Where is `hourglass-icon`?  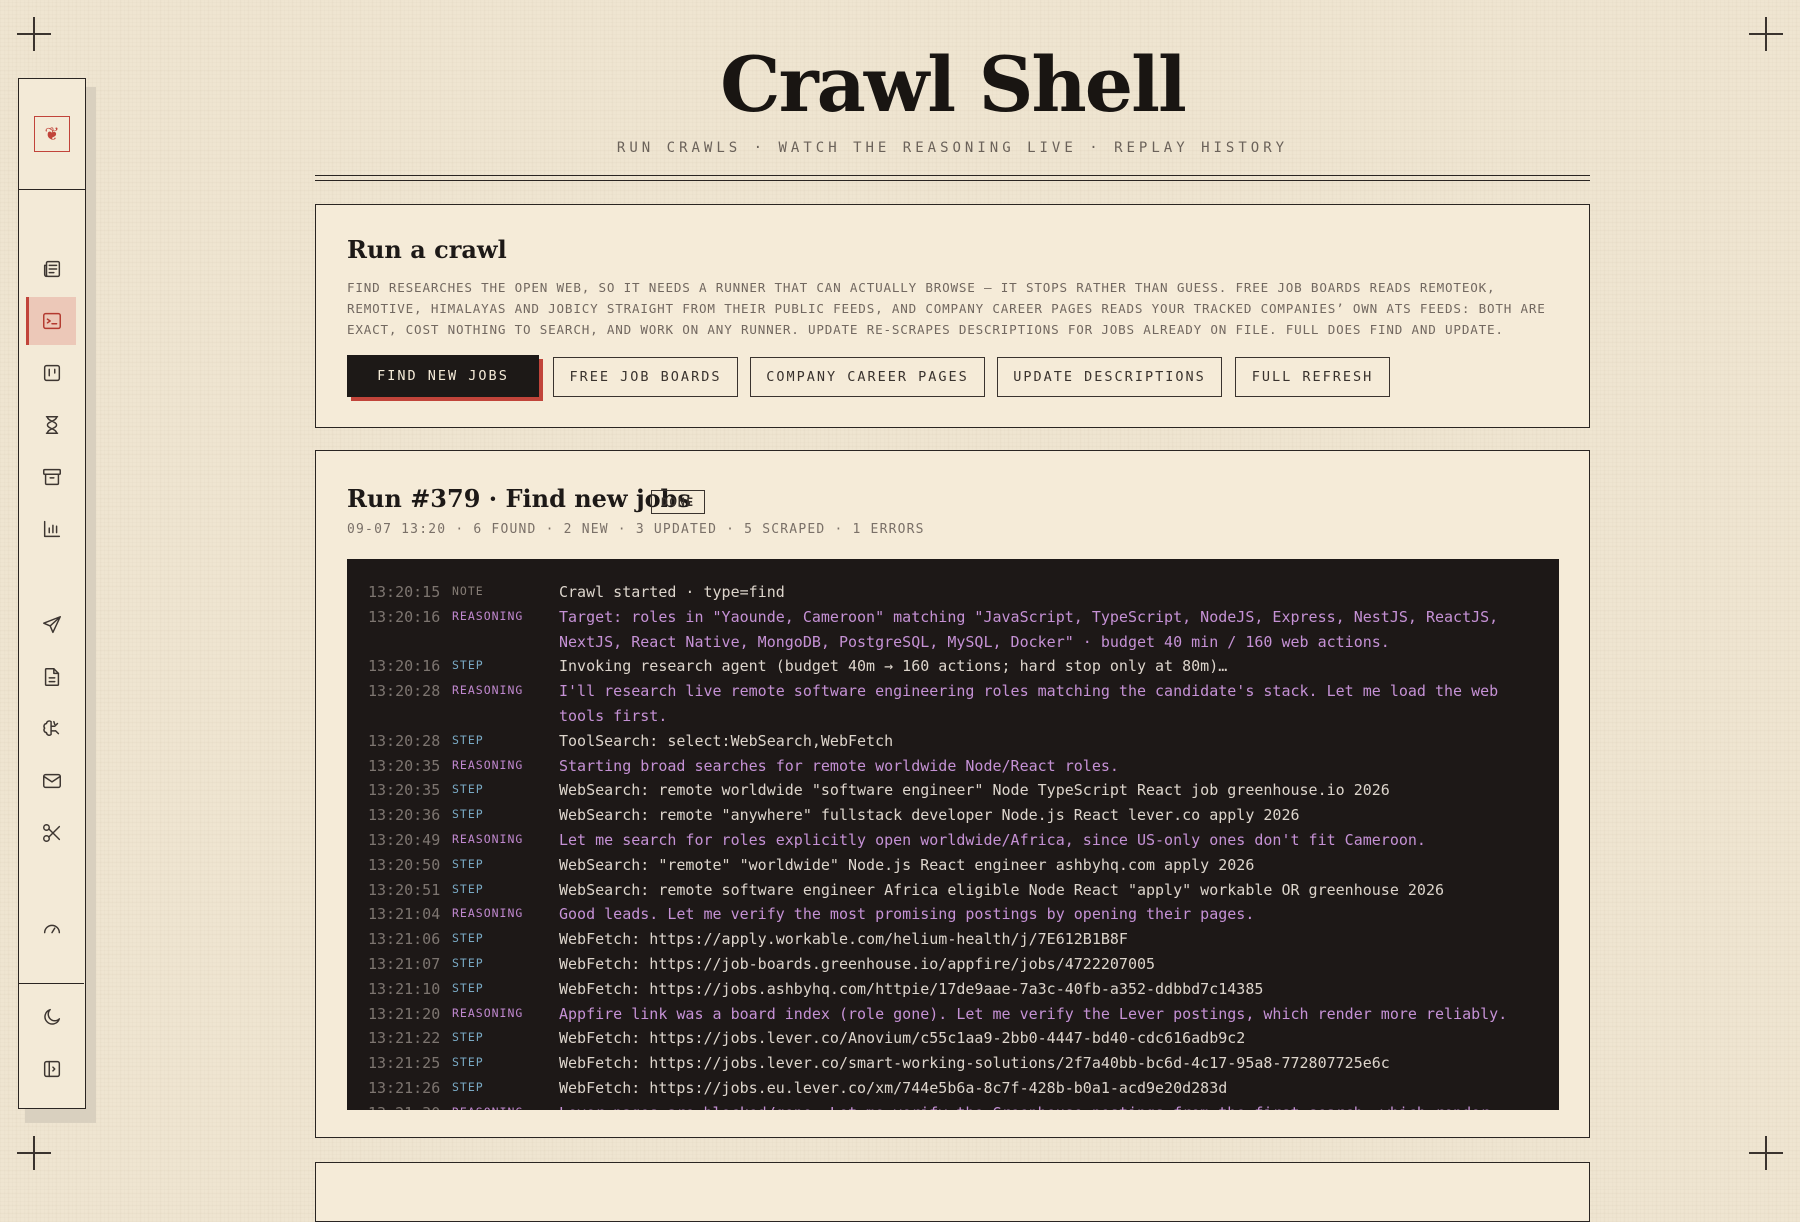
hourglass-icon is located at coordinates (52, 425).